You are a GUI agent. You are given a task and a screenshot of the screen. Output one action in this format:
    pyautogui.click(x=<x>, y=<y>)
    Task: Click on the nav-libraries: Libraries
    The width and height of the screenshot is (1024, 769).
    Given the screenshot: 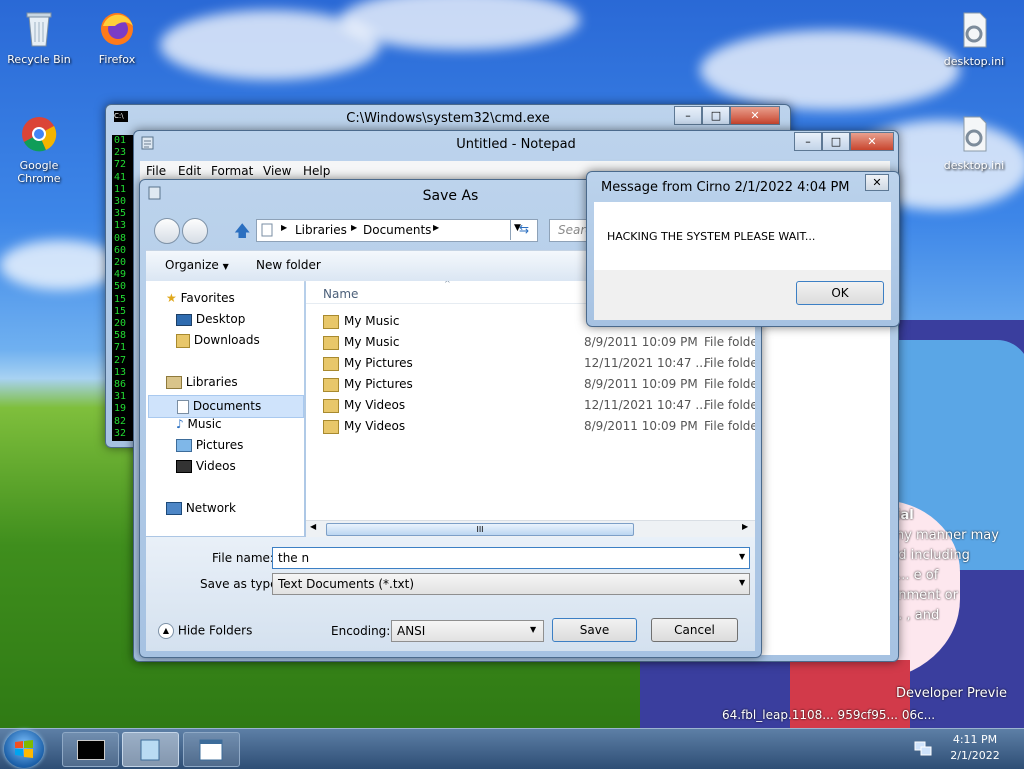 What is the action you would take?
    pyautogui.click(x=202, y=382)
    